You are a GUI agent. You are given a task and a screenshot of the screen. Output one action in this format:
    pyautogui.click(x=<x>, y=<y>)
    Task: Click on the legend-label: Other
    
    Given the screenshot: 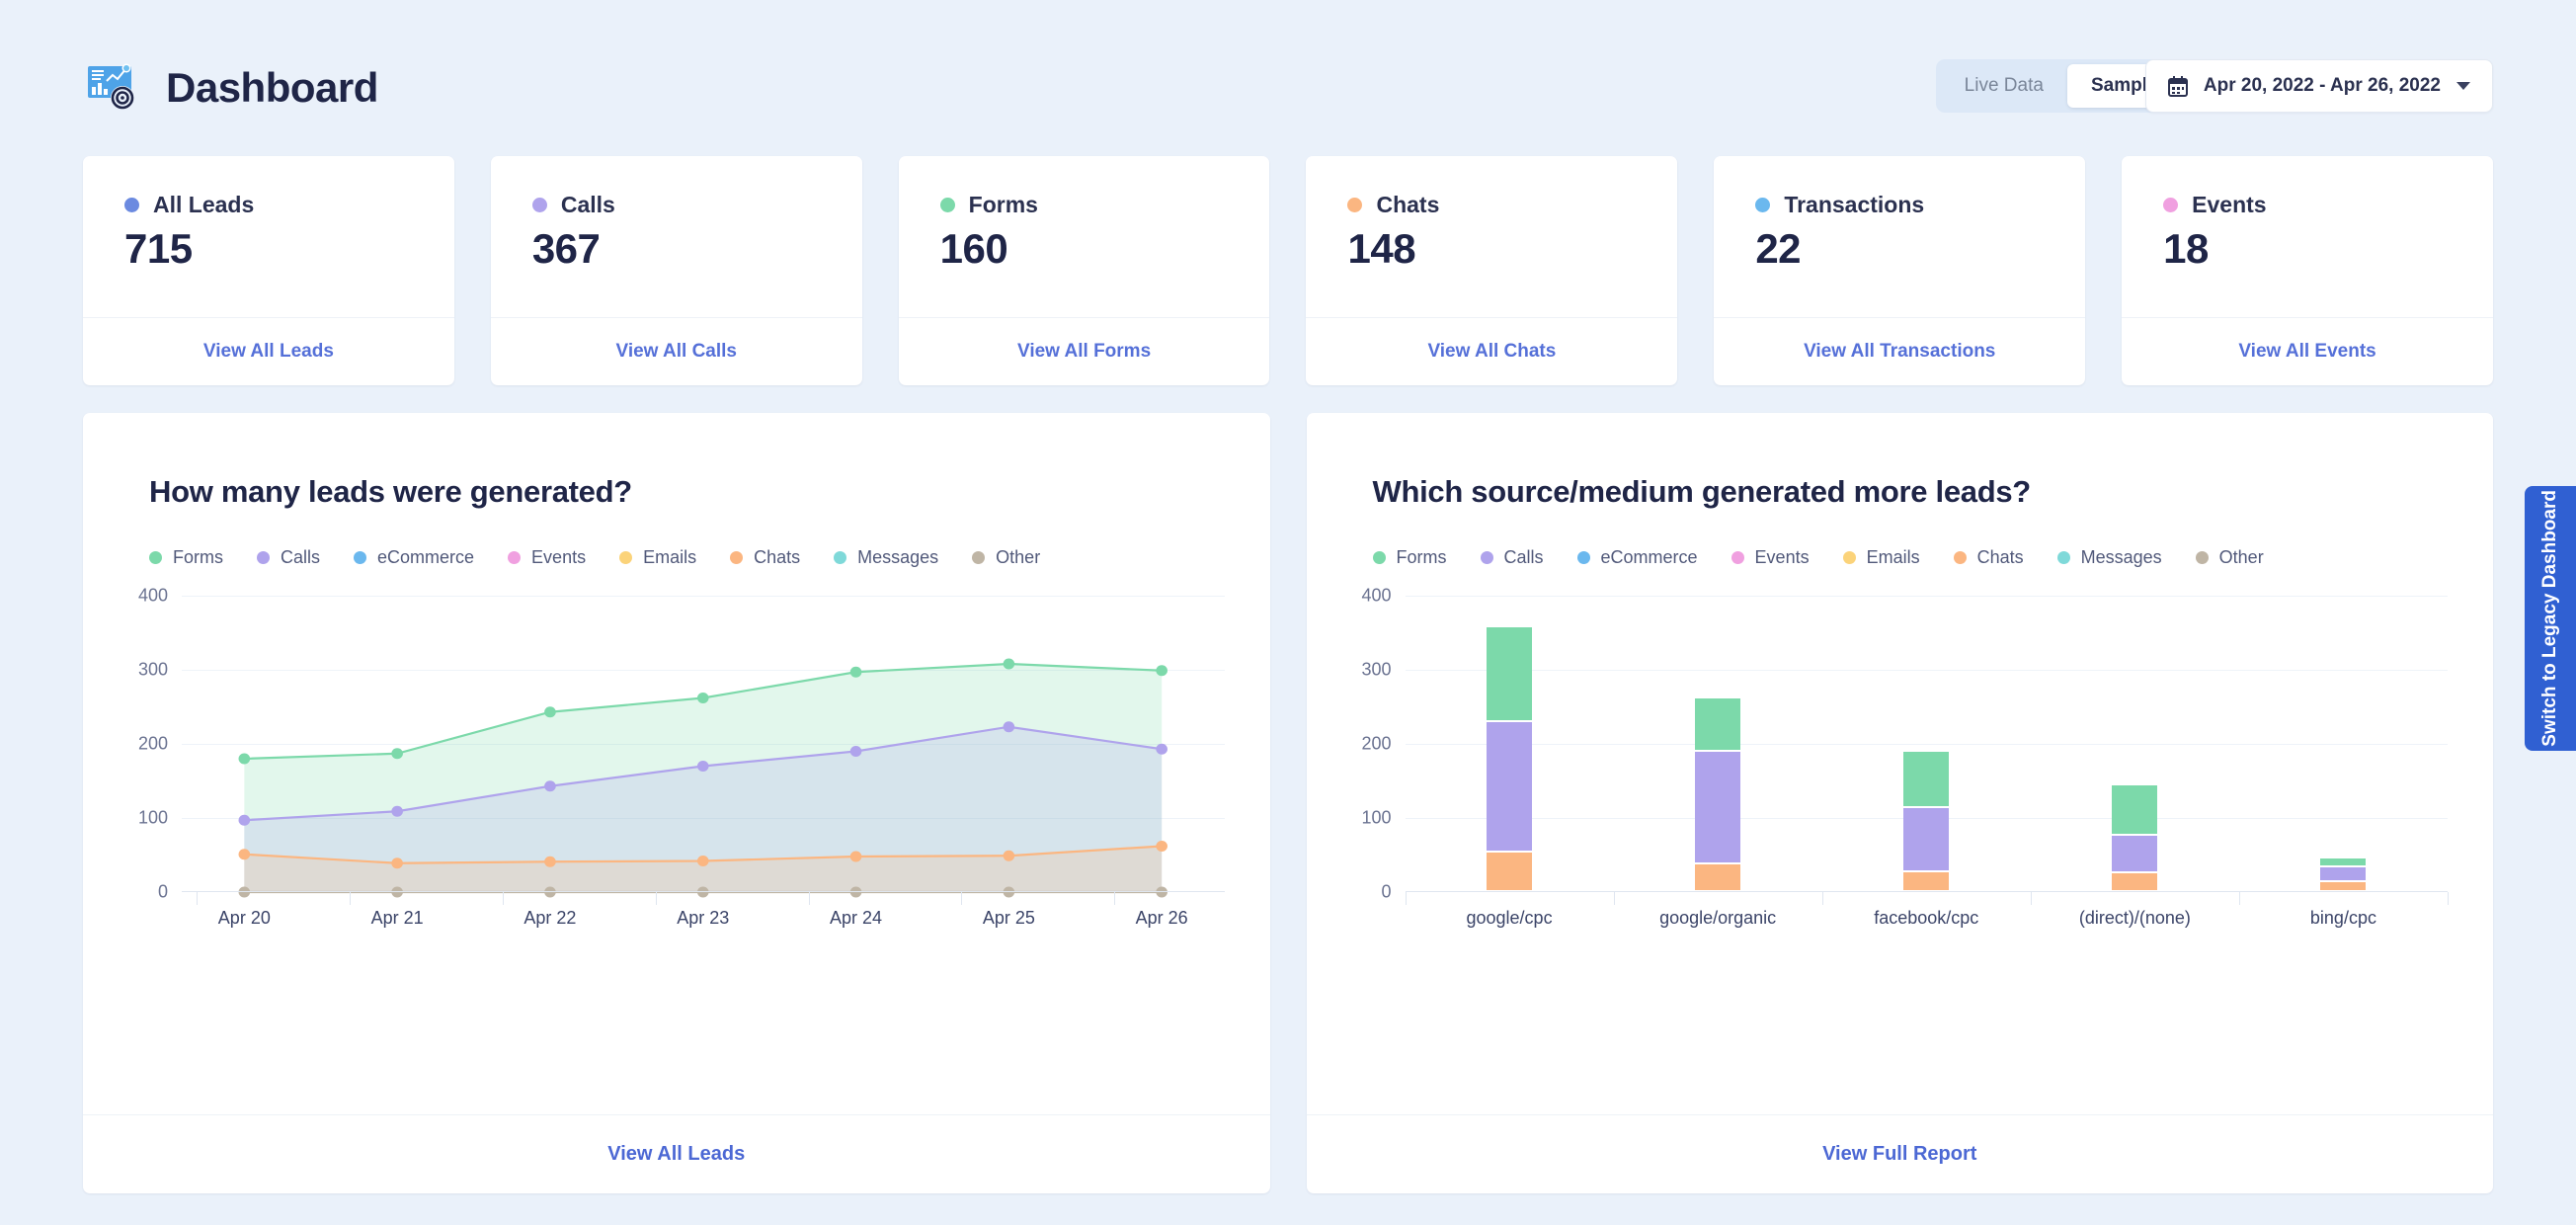 What is the action you would take?
    pyautogui.click(x=1018, y=557)
    